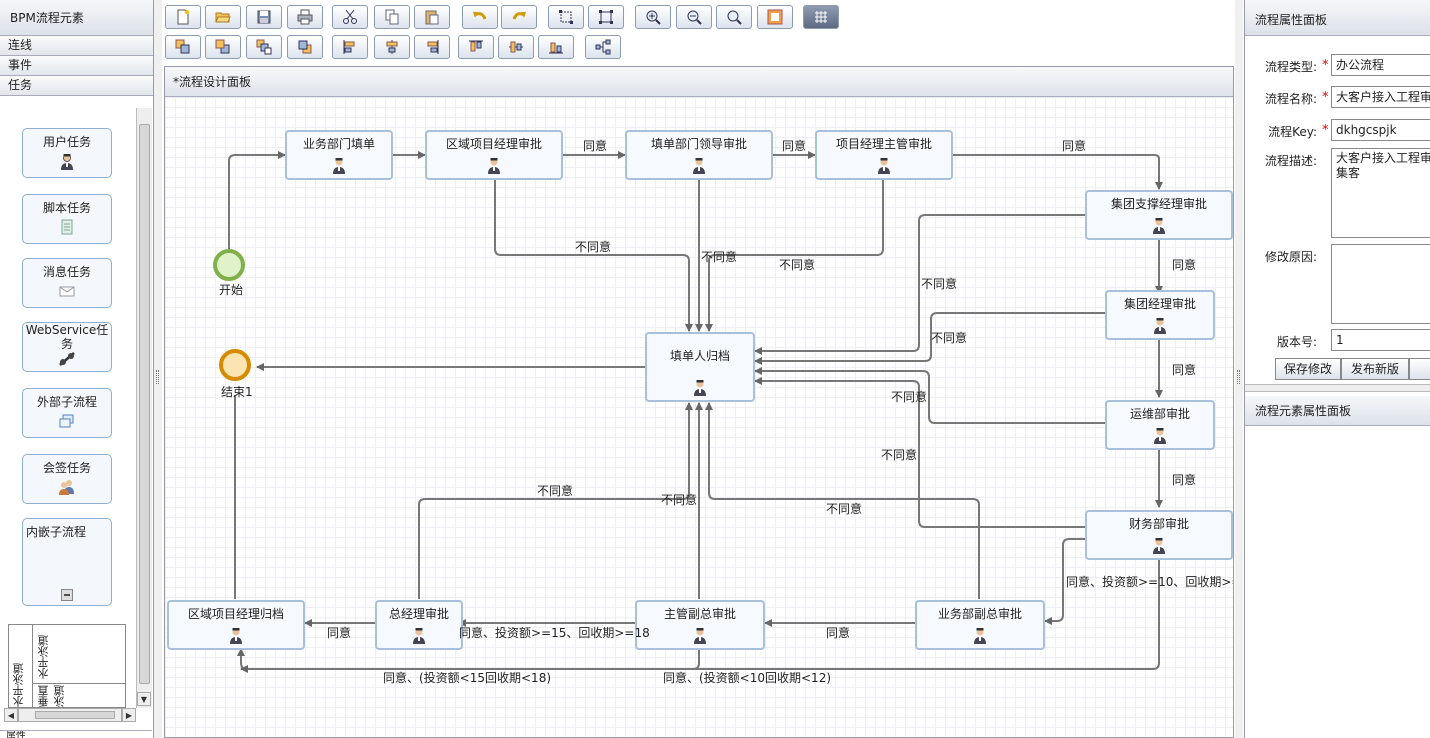 This screenshot has width=1430, height=738. Describe the element at coordinates (1380, 130) in the screenshot. I see `process-key-field: dkhgcspjk` at that location.